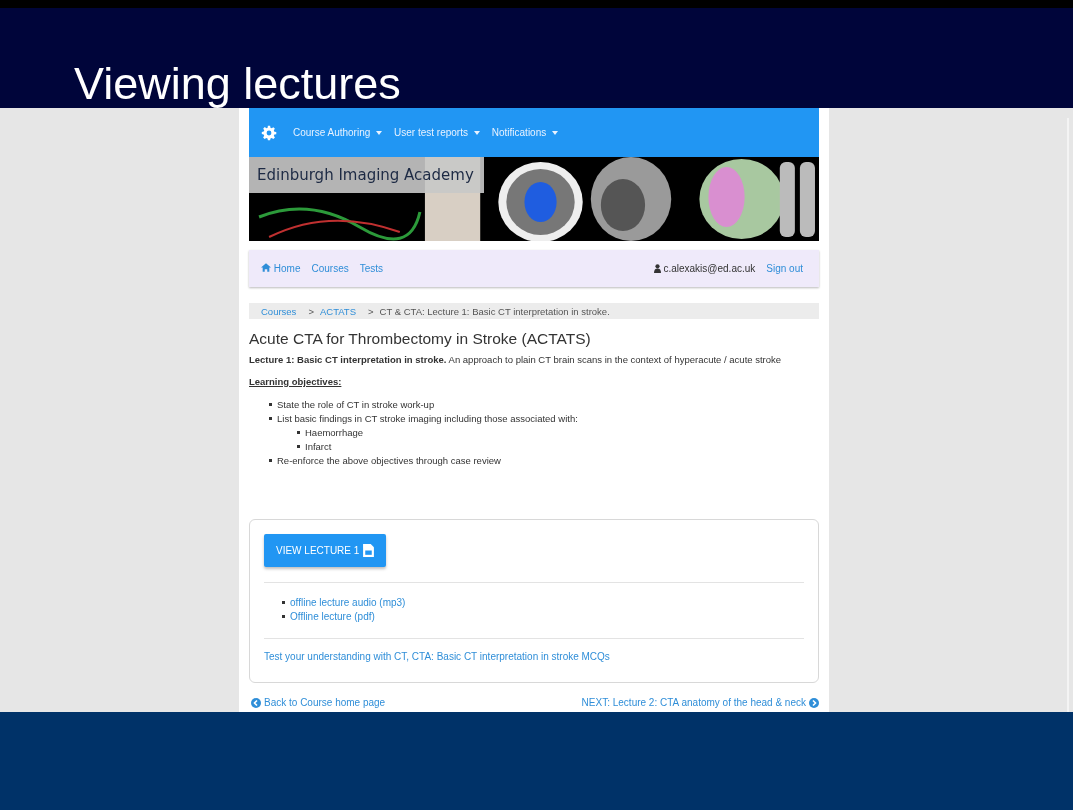 The image size is (1073, 810). I want to click on breadcrumb-link: Courses, so click(279, 311).